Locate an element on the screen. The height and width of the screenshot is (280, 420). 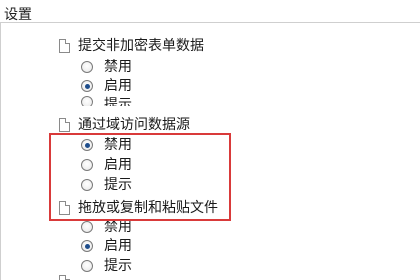
tree-node-access-data-across-domains: 通过域访问数据源 is located at coordinates (124, 125).